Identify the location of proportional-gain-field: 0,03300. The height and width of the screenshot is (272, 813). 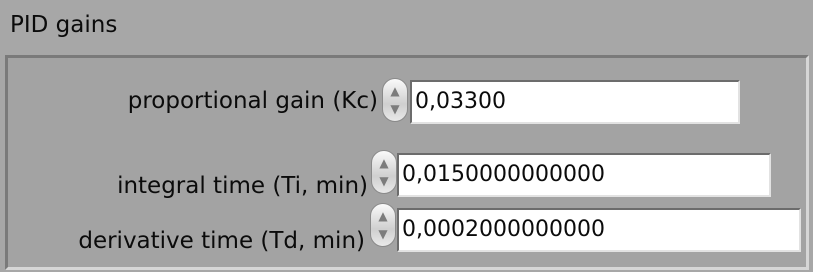
(575, 102).